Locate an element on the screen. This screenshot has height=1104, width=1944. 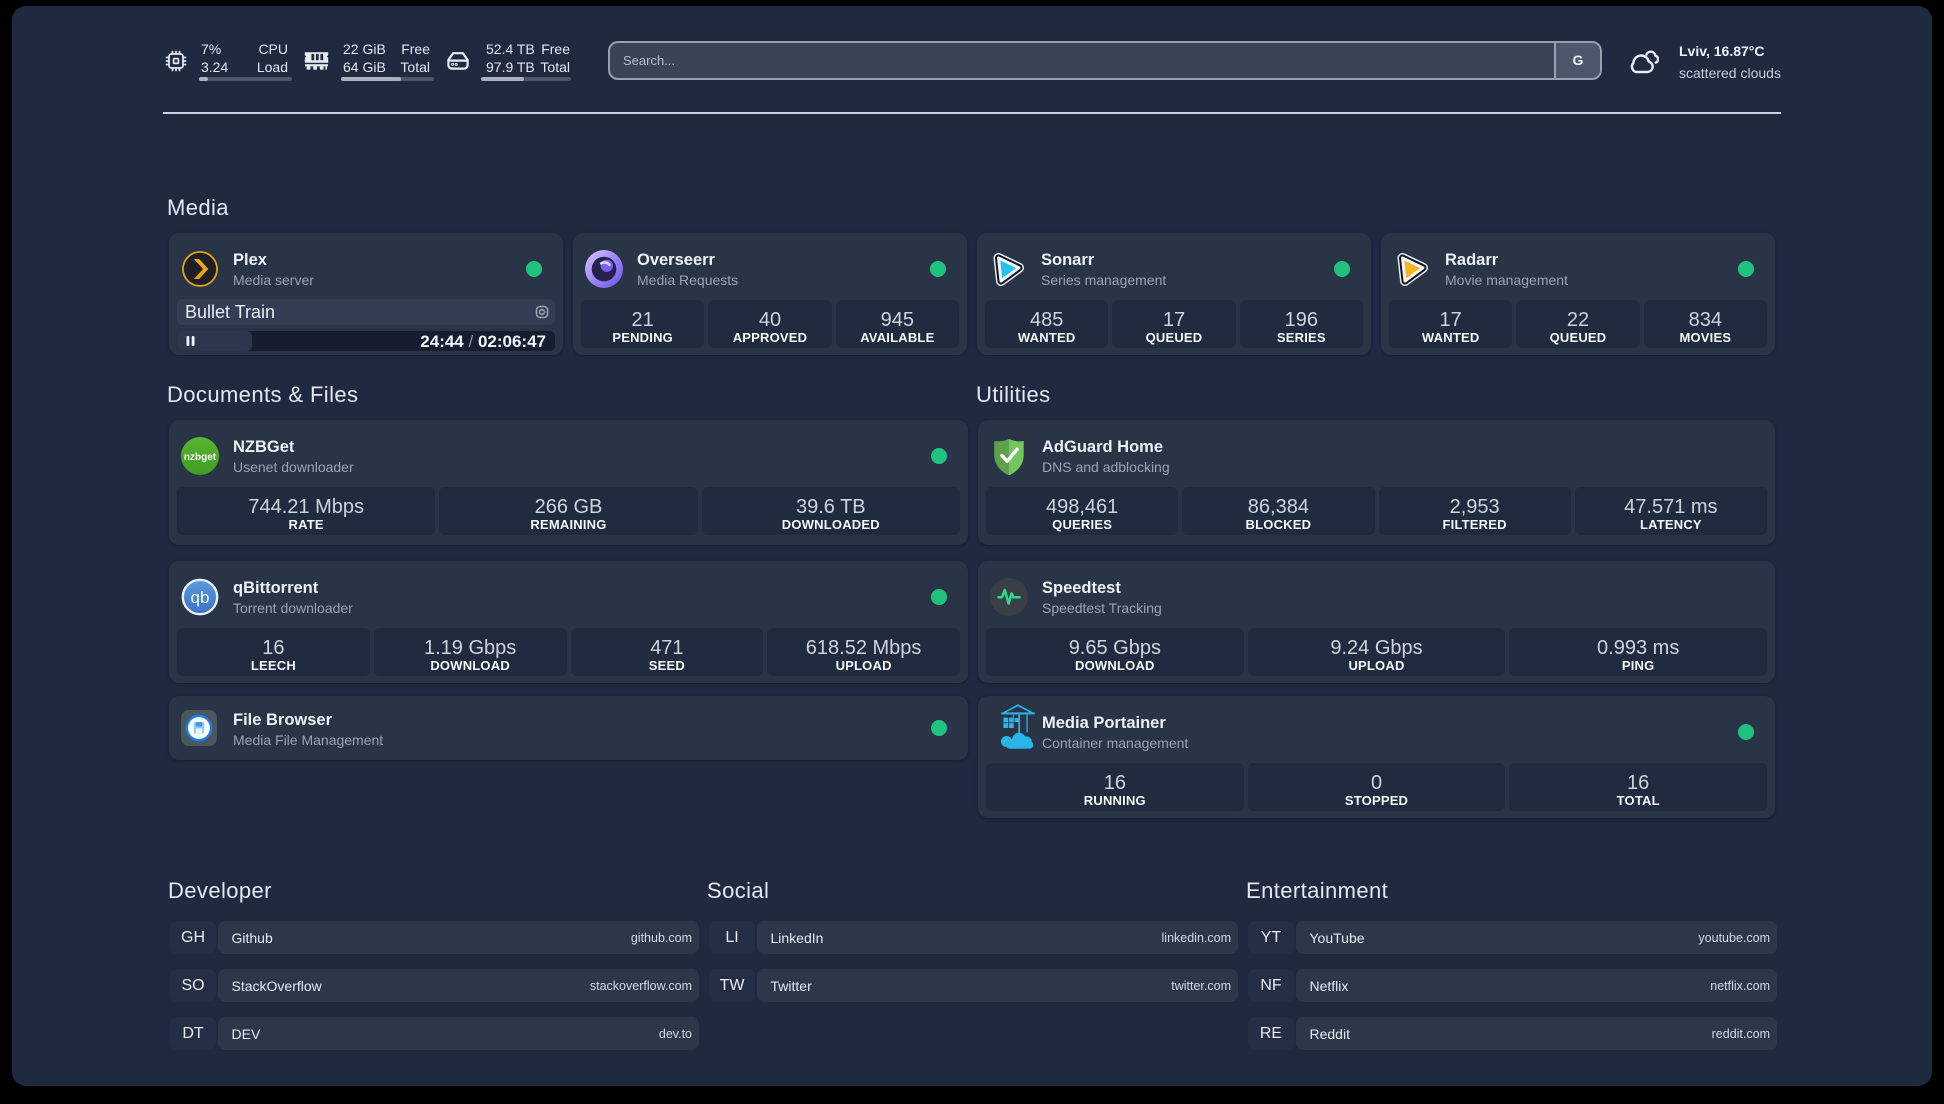
svg-text: qb is located at coordinates (200, 597).